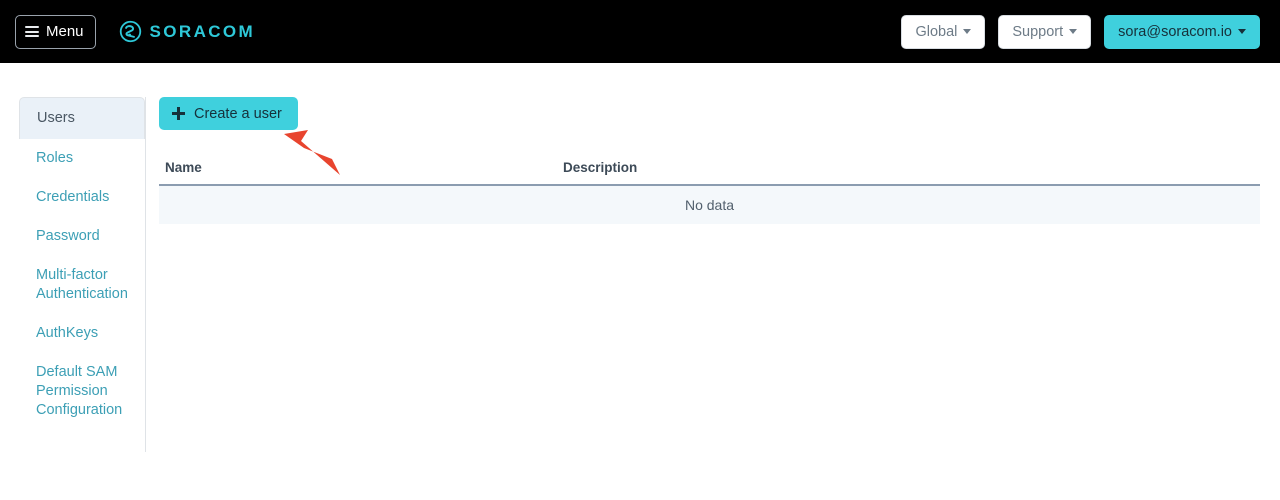 This screenshot has height=500, width=1280. I want to click on sidebar-item-label: Default SAM Permission Configuration, so click(79, 391).